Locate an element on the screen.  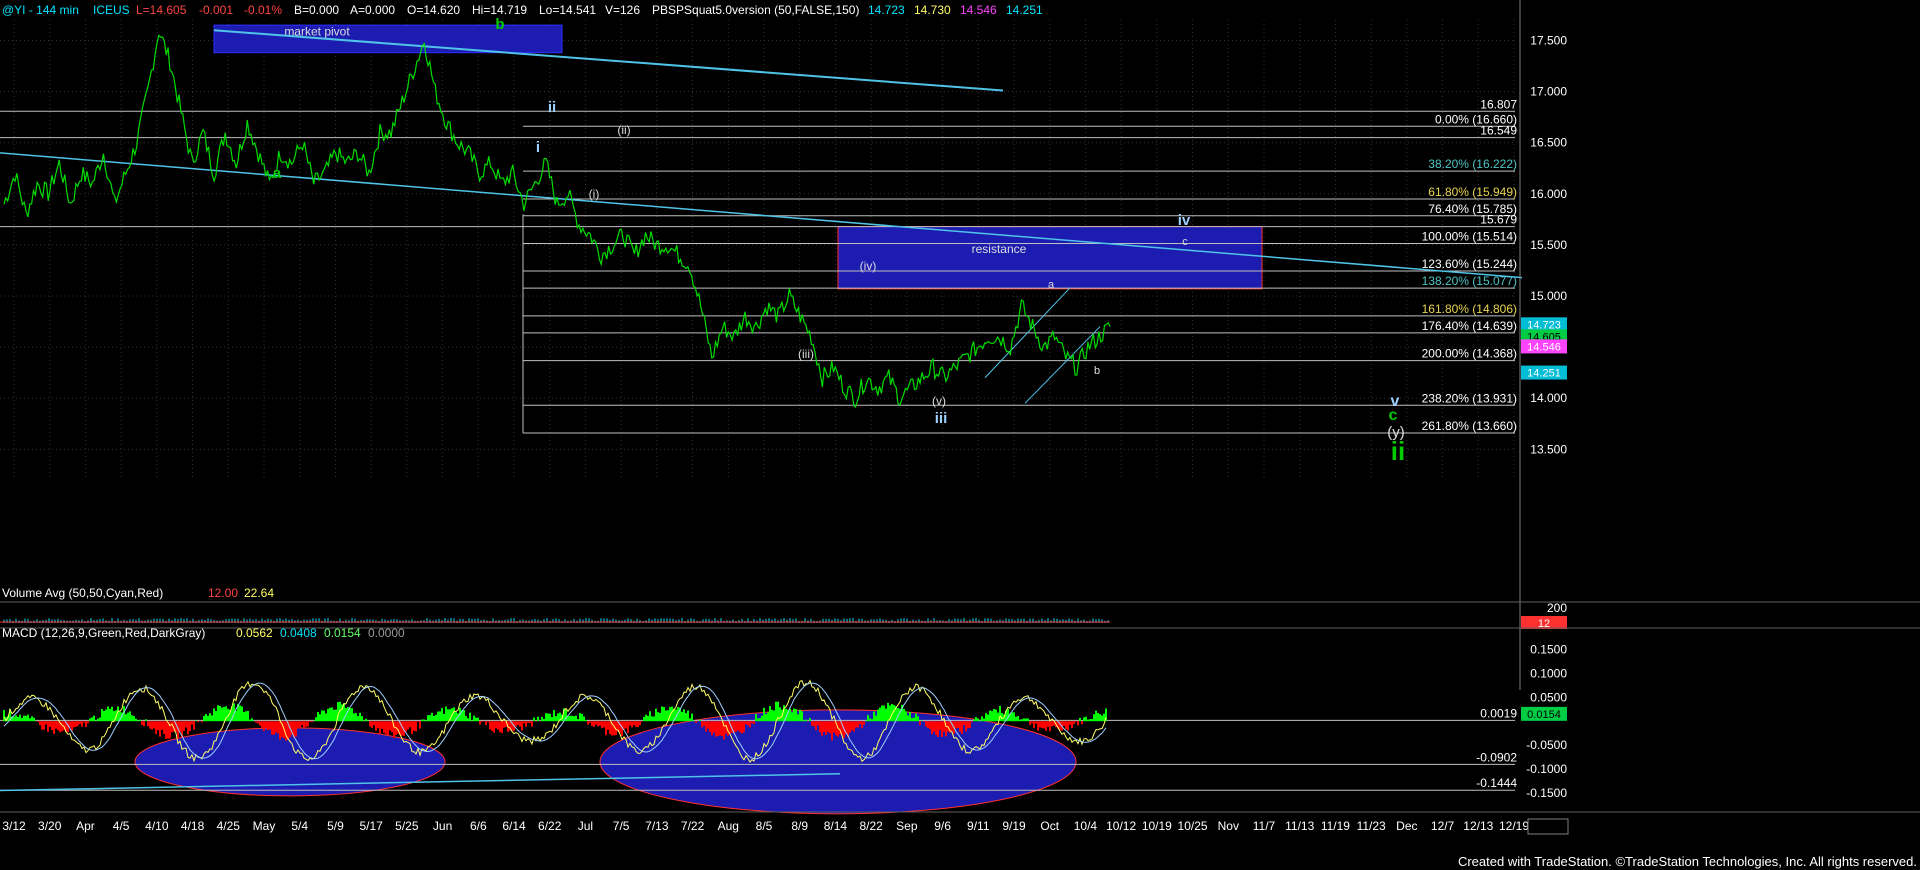
header-ind-value: 14.723 is located at coordinates (886, 10).